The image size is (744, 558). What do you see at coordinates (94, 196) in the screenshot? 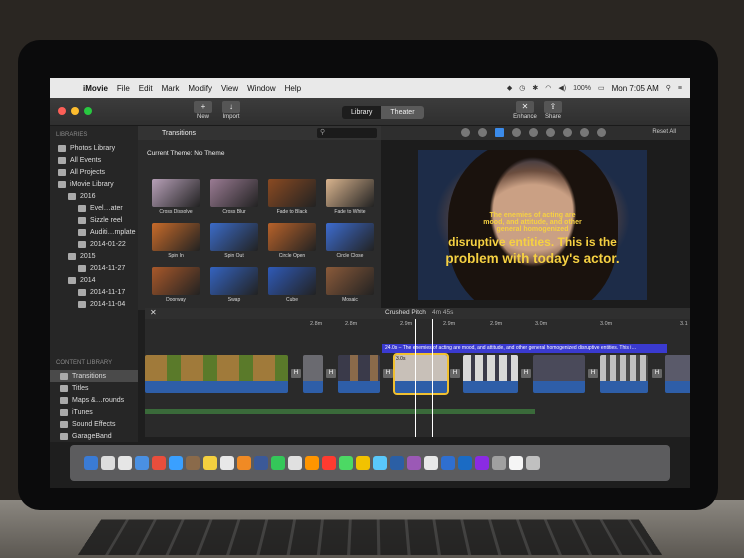
I see `sidebar-item: 2016` at bounding box center [94, 196].